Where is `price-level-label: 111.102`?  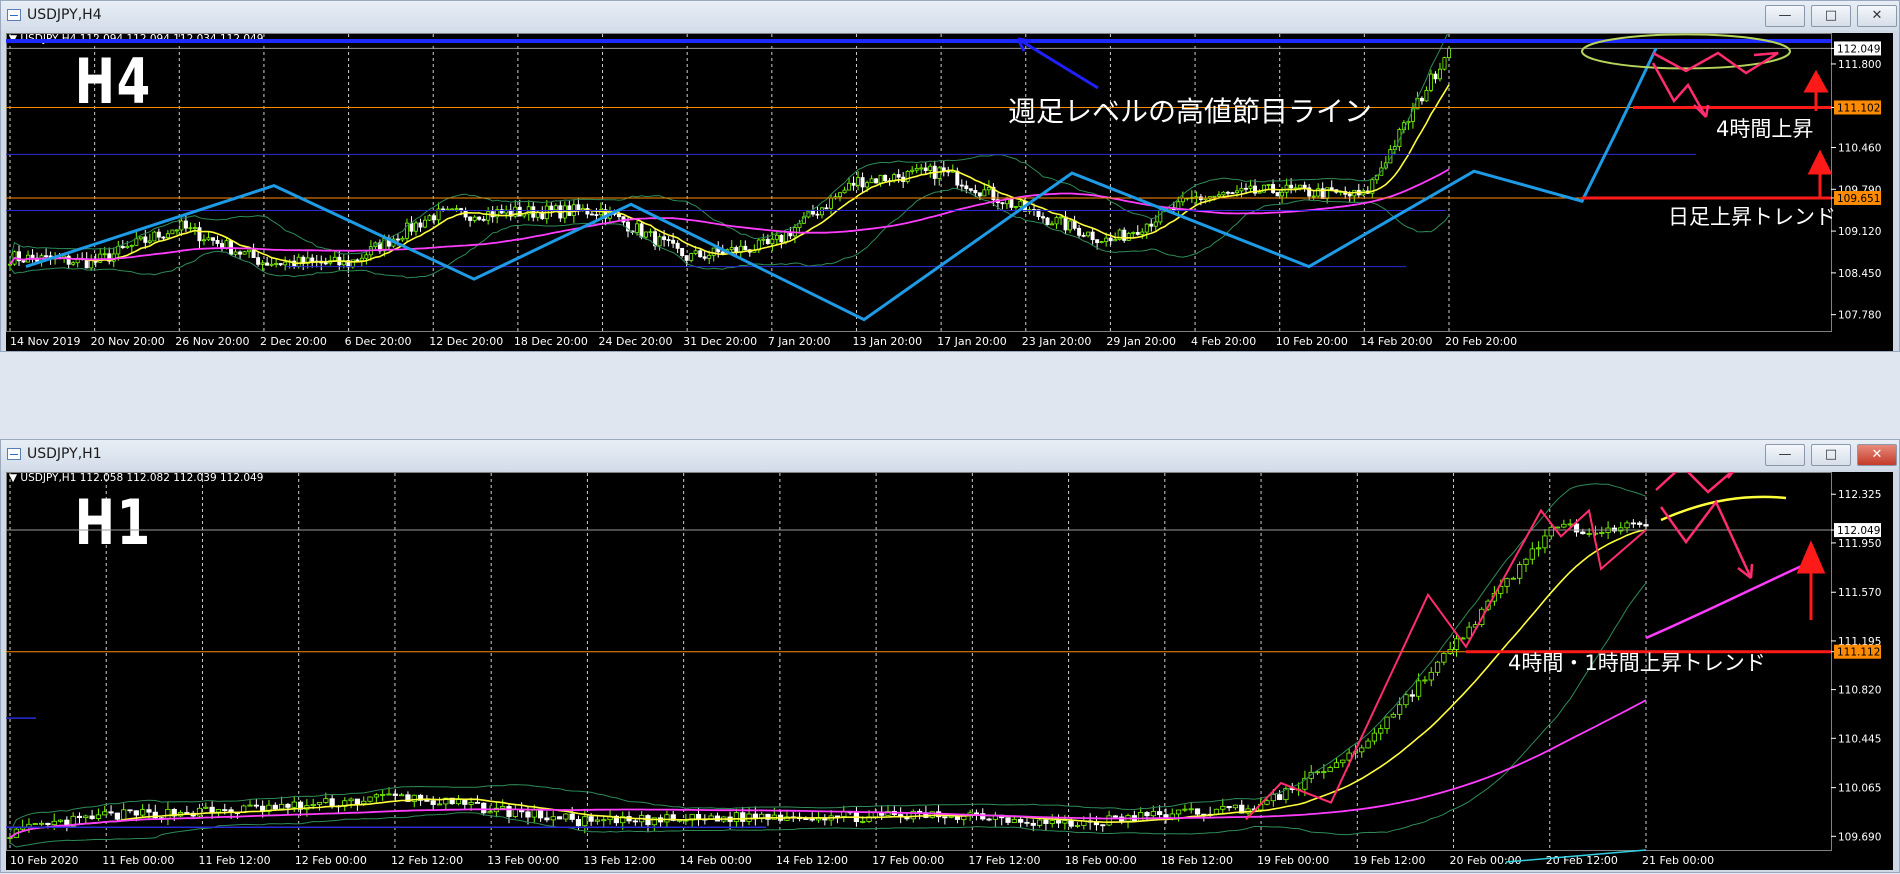 price-level-label: 111.102 is located at coordinates (1858, 108).